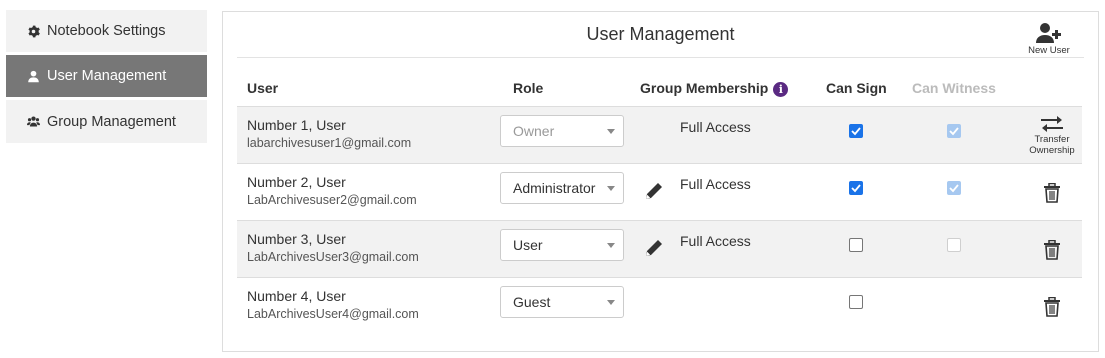 This screenshot has height=358, width=1105. I want to click on role-select: User, so click(562, 245).